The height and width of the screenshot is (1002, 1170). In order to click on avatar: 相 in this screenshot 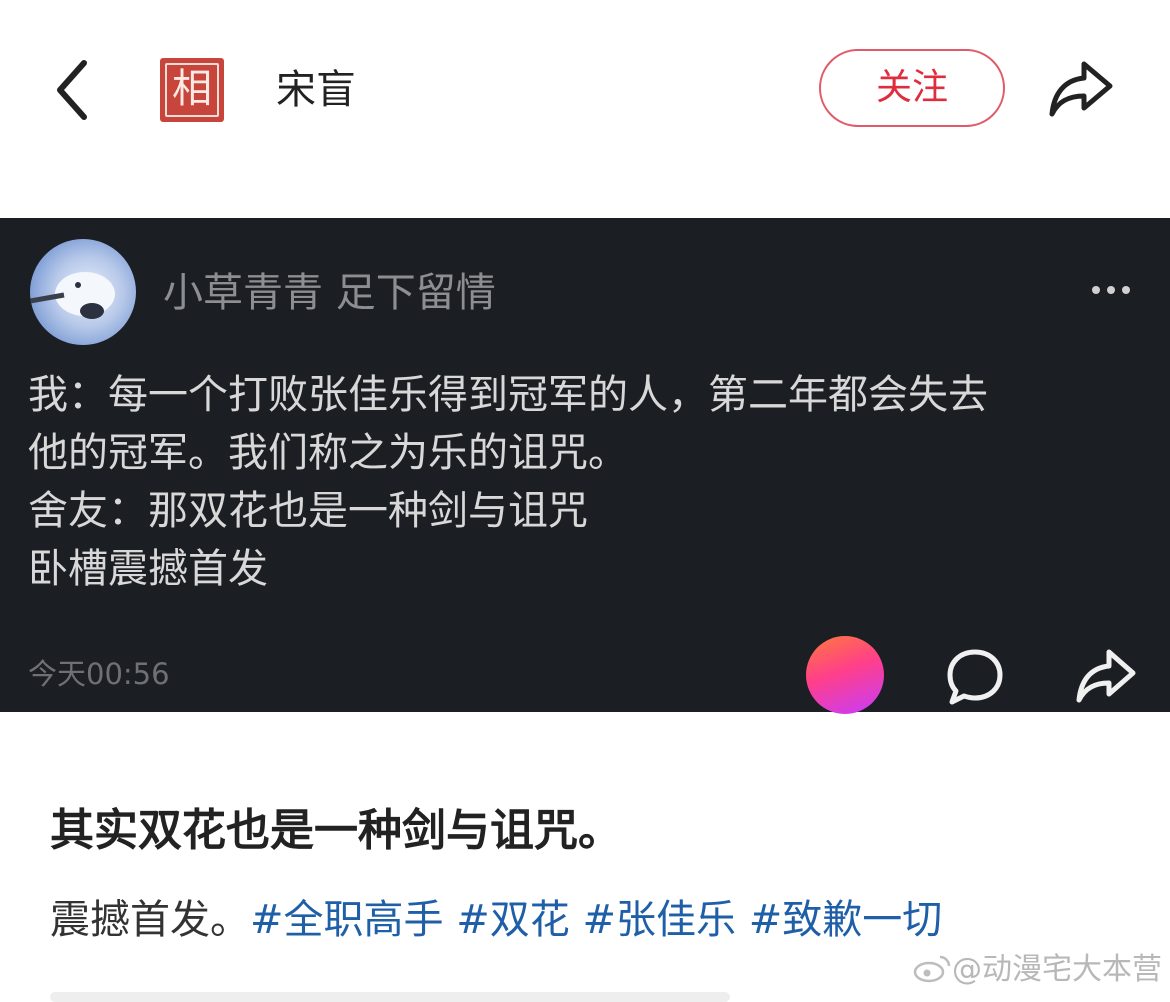, I will do `click(192, 90)`.